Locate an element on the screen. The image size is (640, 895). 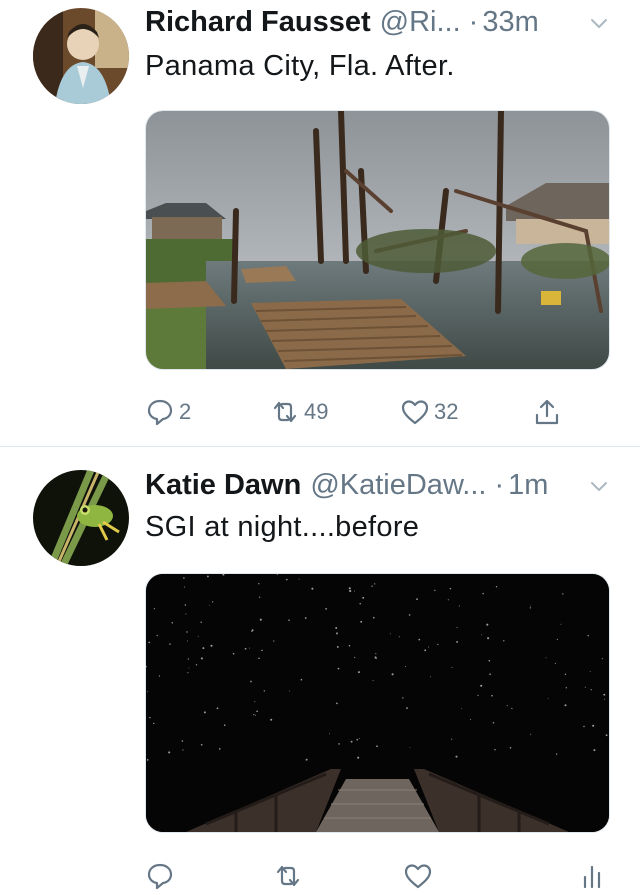
heart-icon is located at coordinates (415, 412).